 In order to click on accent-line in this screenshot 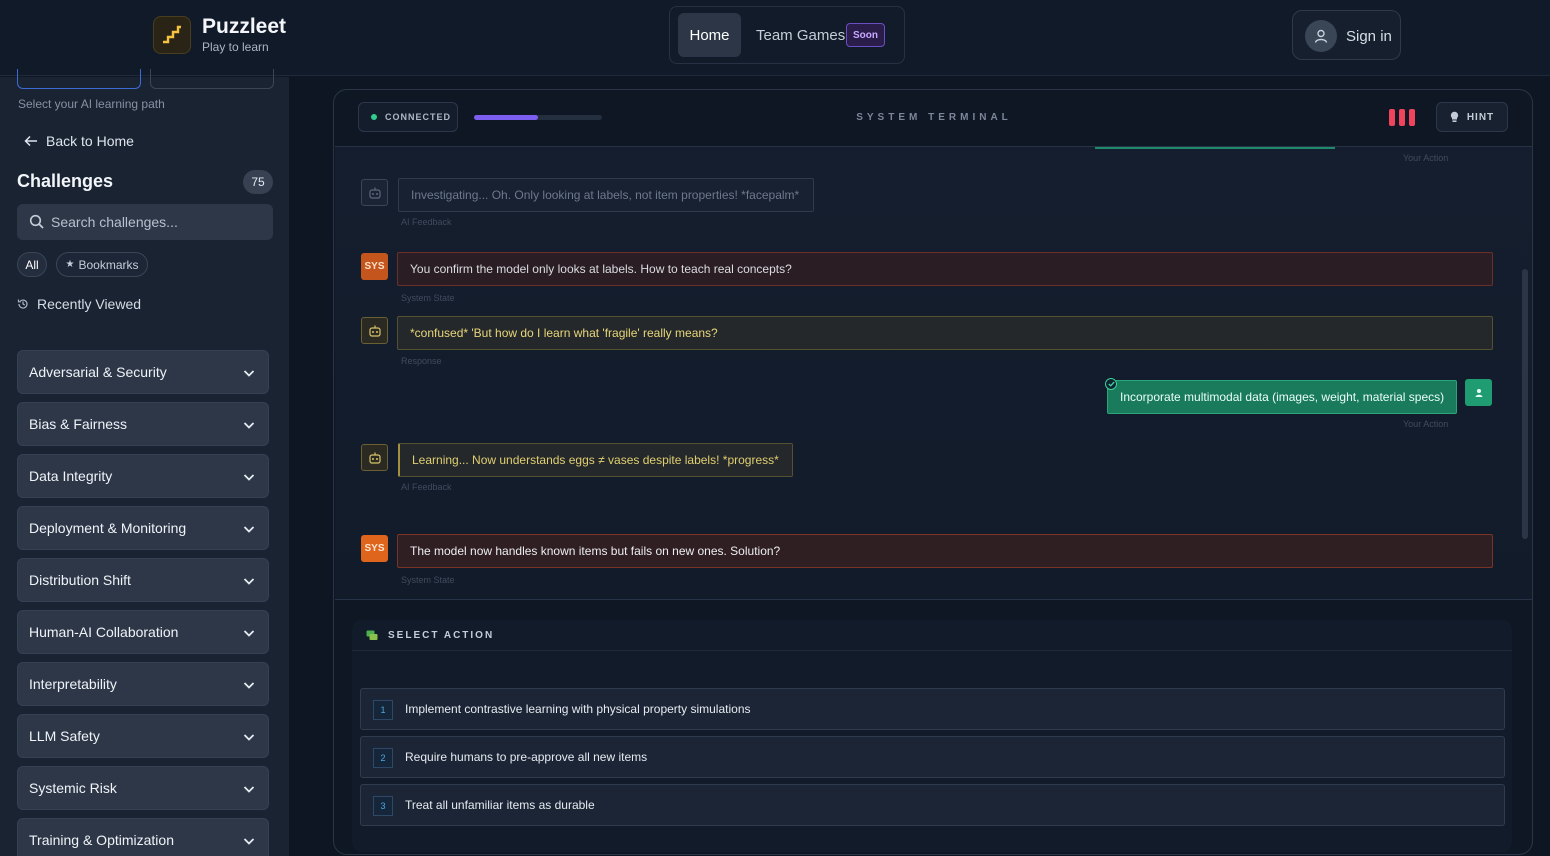, I will do `click(1215, 148)`.